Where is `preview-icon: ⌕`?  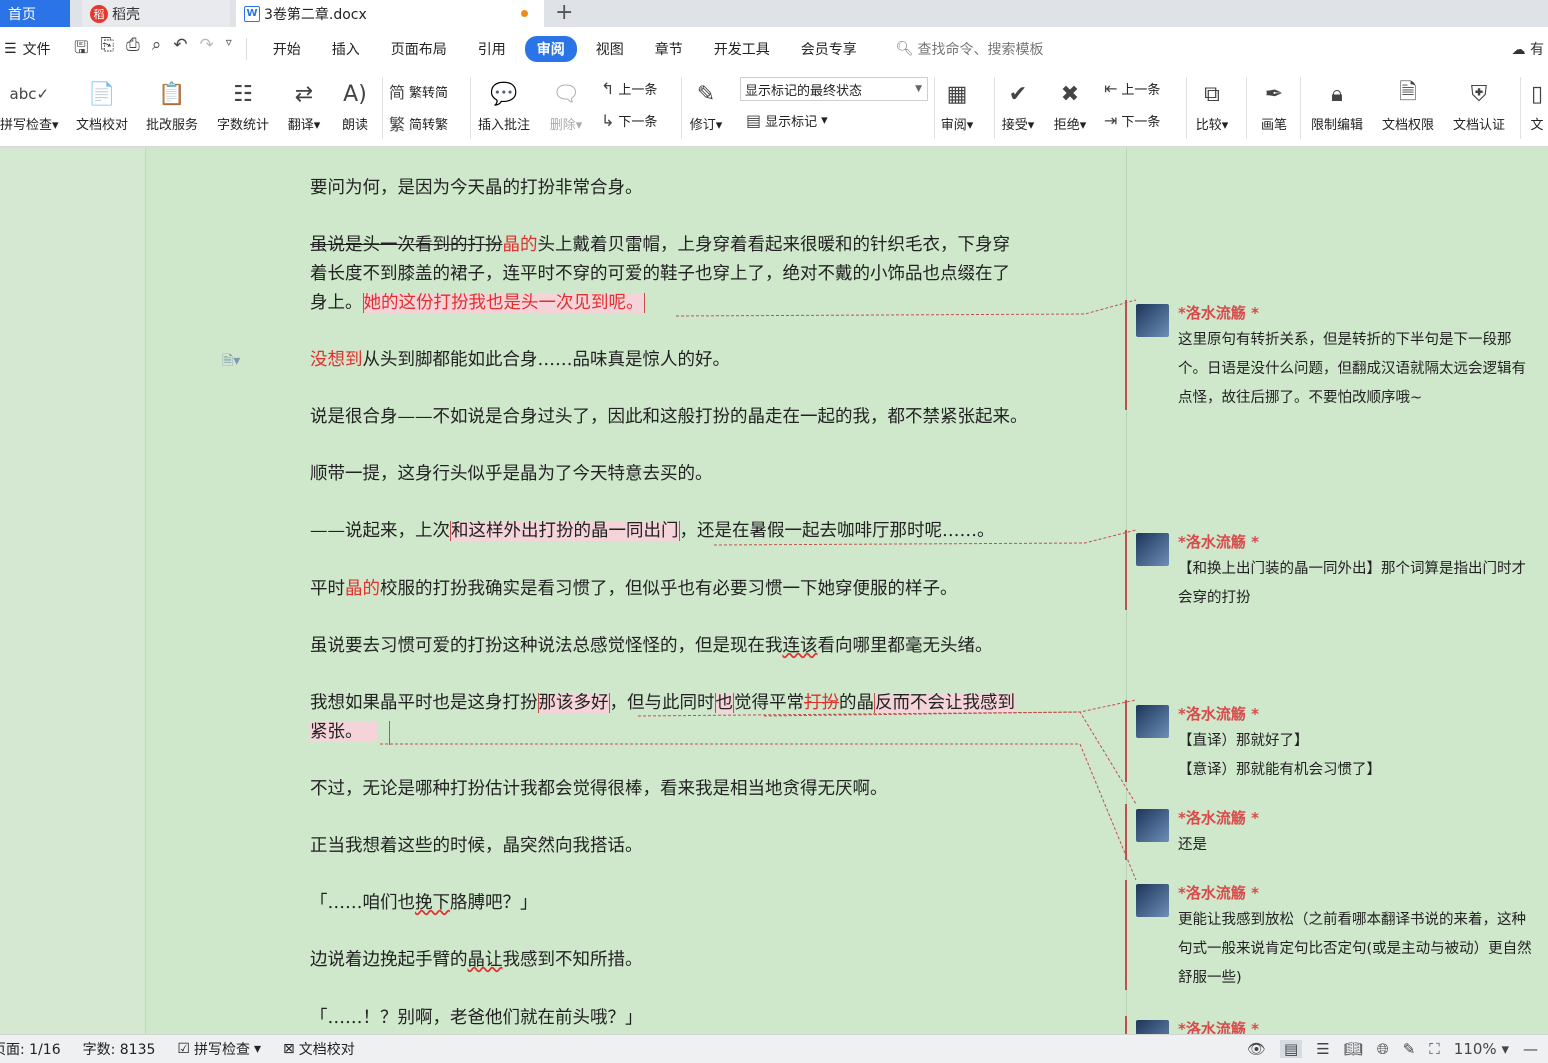
preview-icon: ⌕ is located at coordinates (157, 49).